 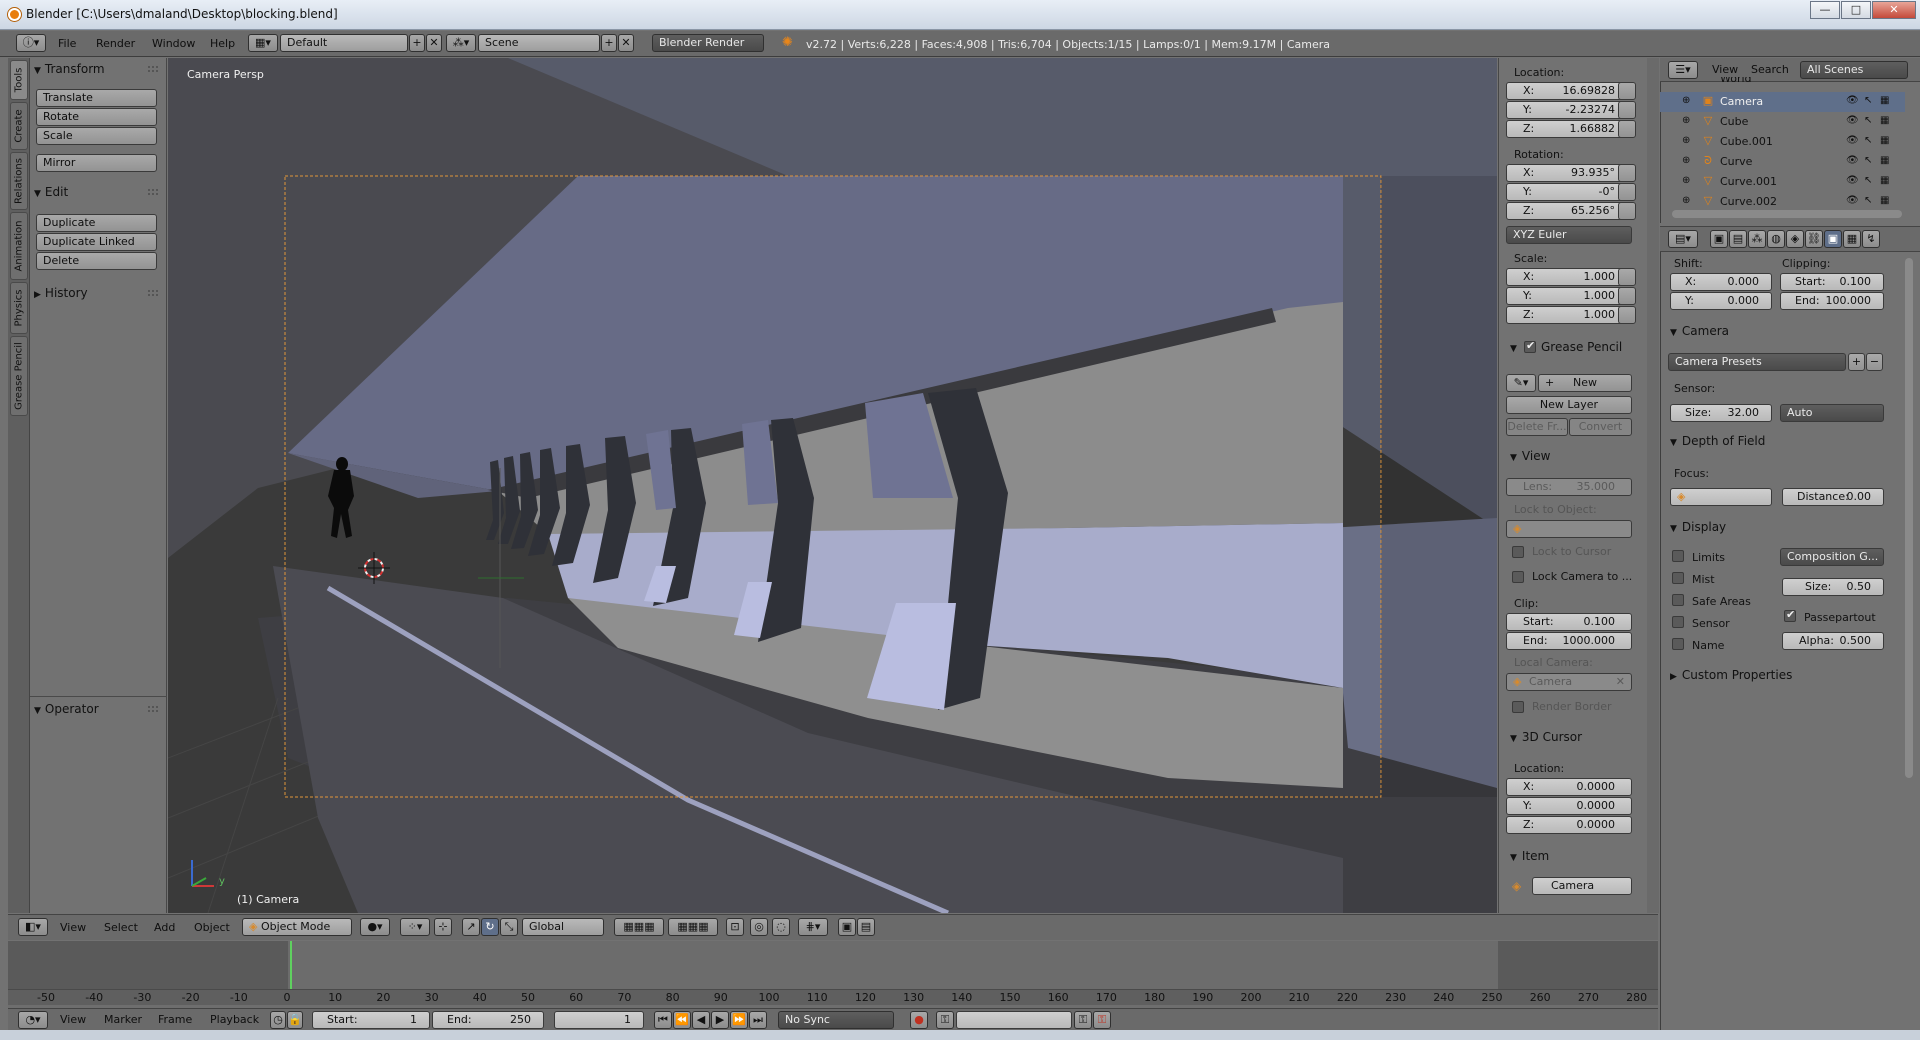 I want to click on scale-z-field: Z: 1.000, so click(x=1569, y=315).